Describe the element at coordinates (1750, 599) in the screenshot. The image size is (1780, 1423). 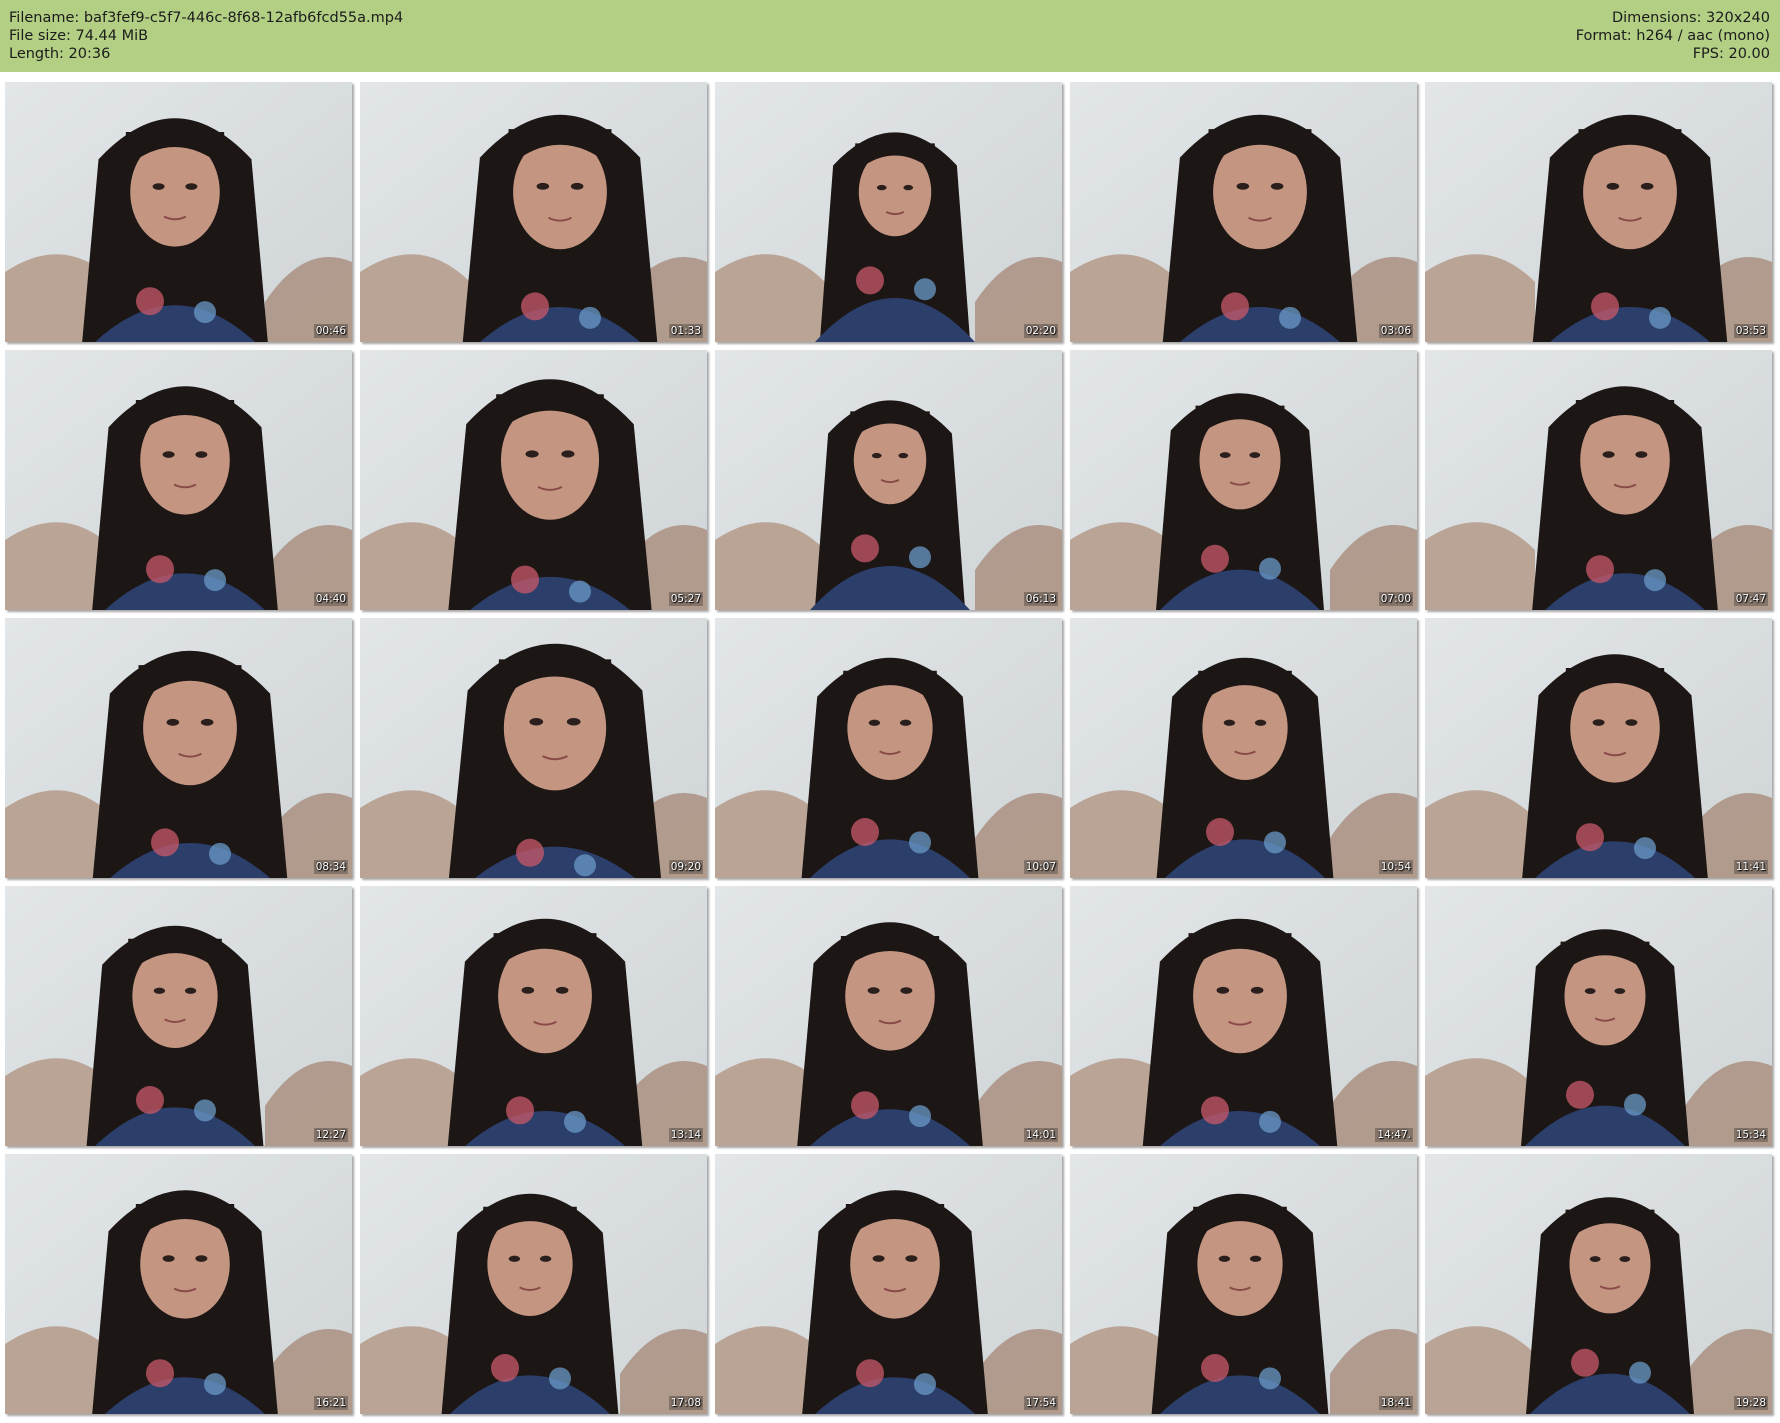
I see `frame-timestamp: 07:47` at that location.